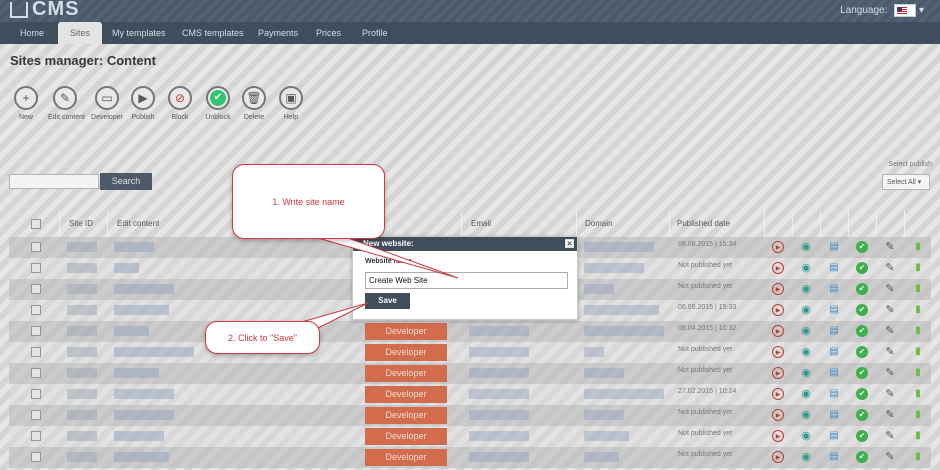 This screenshot has width=940, height=470. I want to click on language-selector: Language: ▾, so click(882, 10).